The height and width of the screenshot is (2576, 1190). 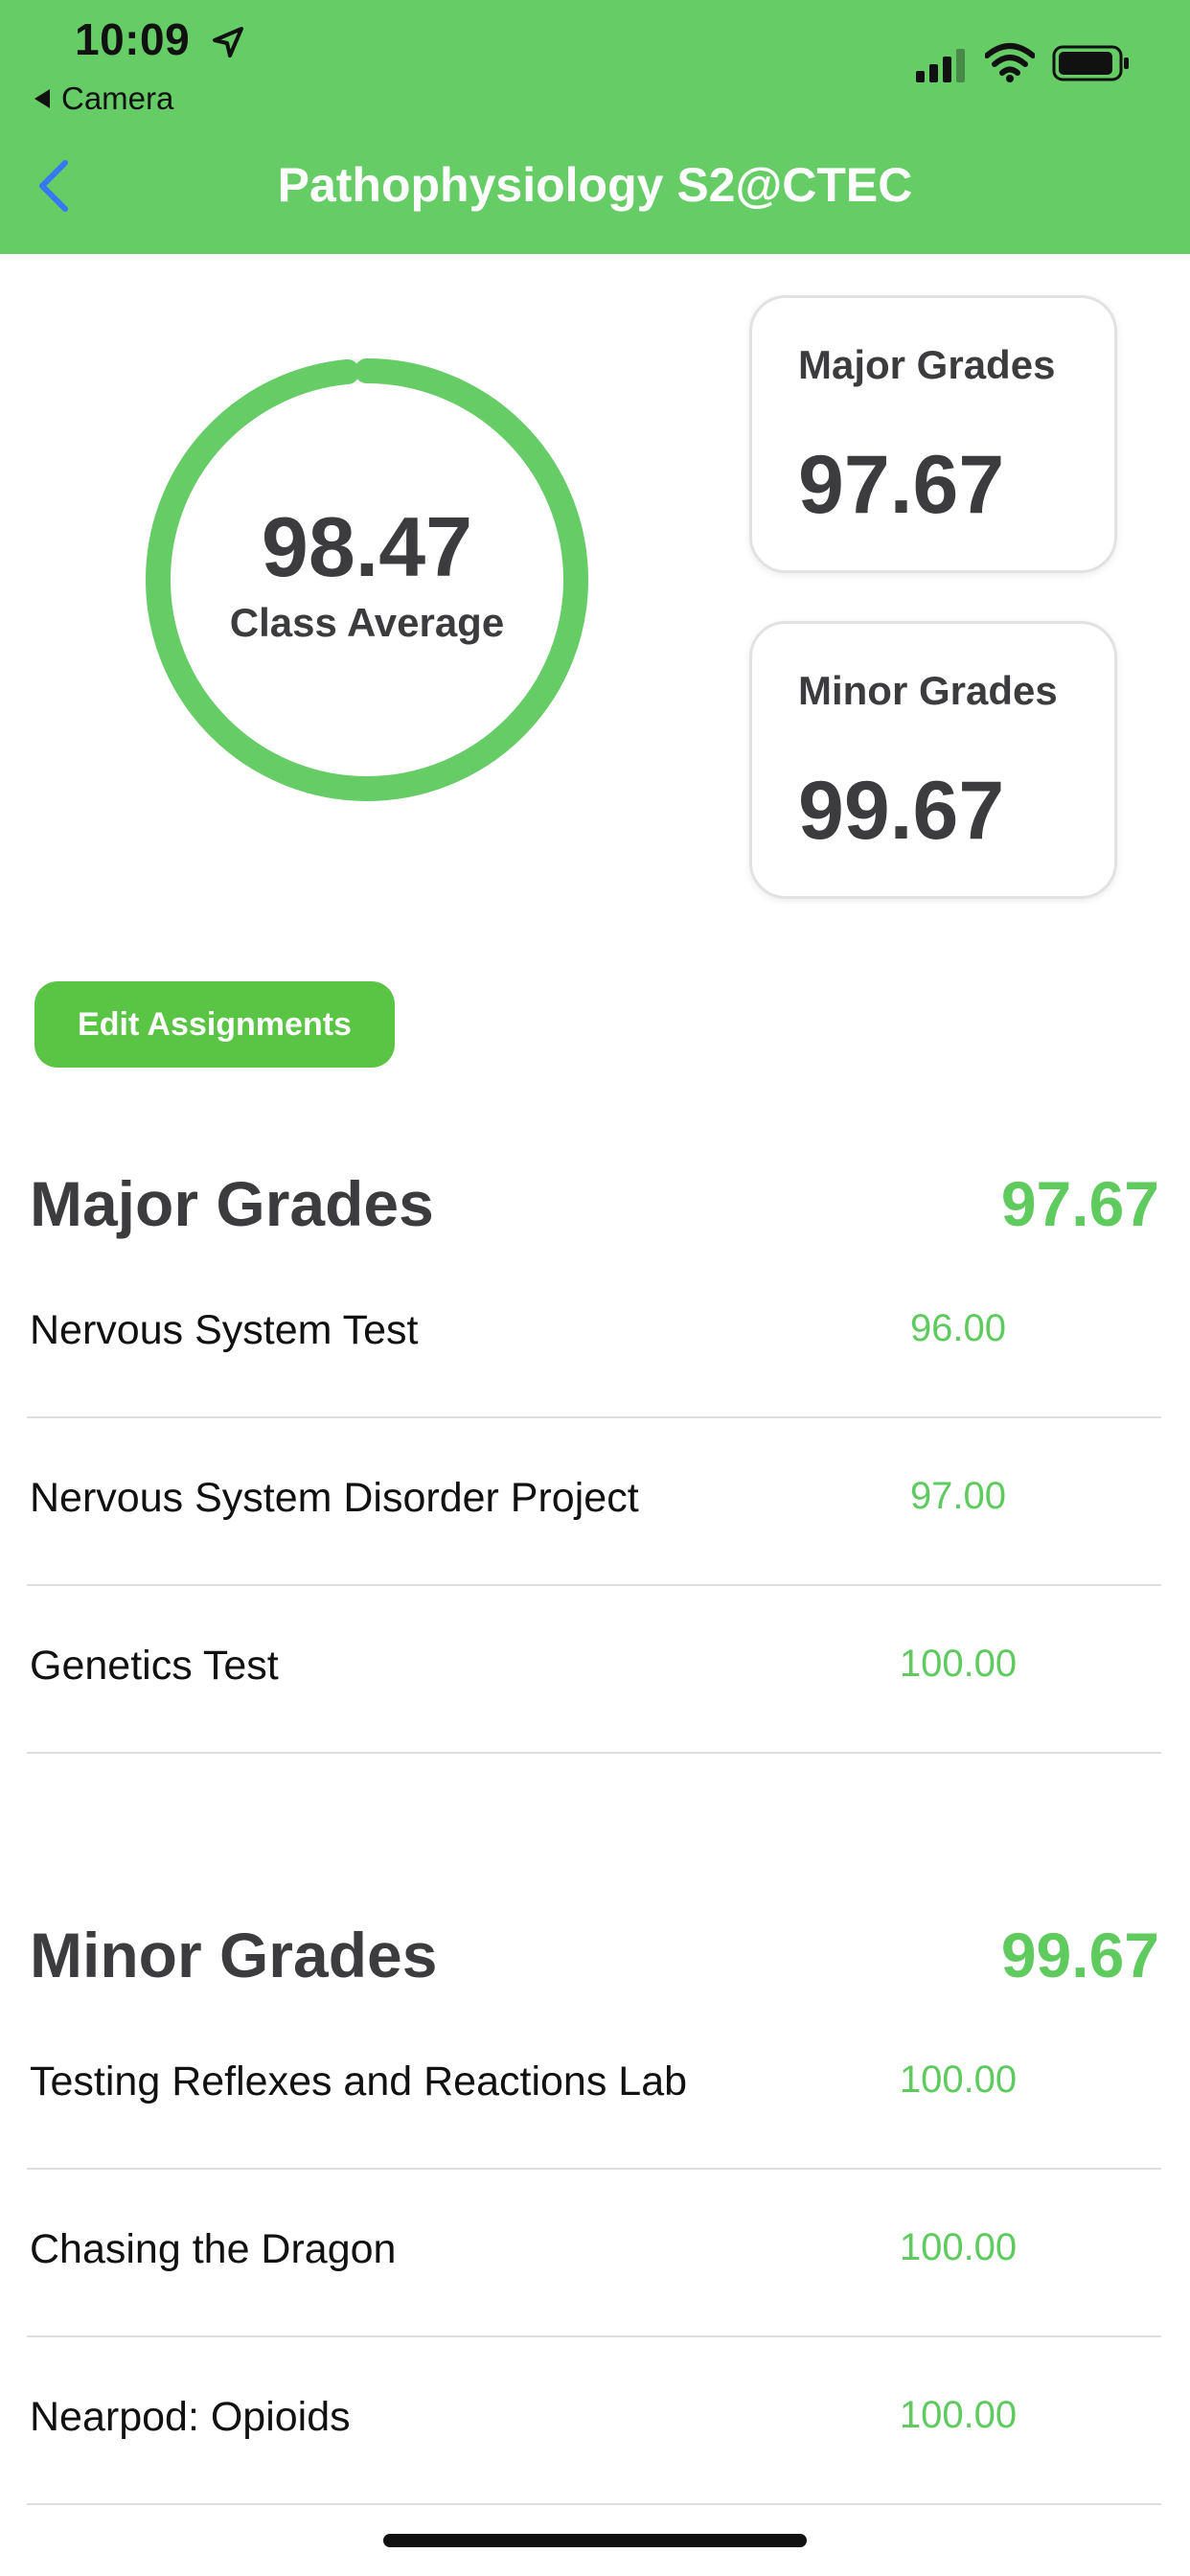 I want to click on section-score: 97.67, so click(x=1079, y=1203).